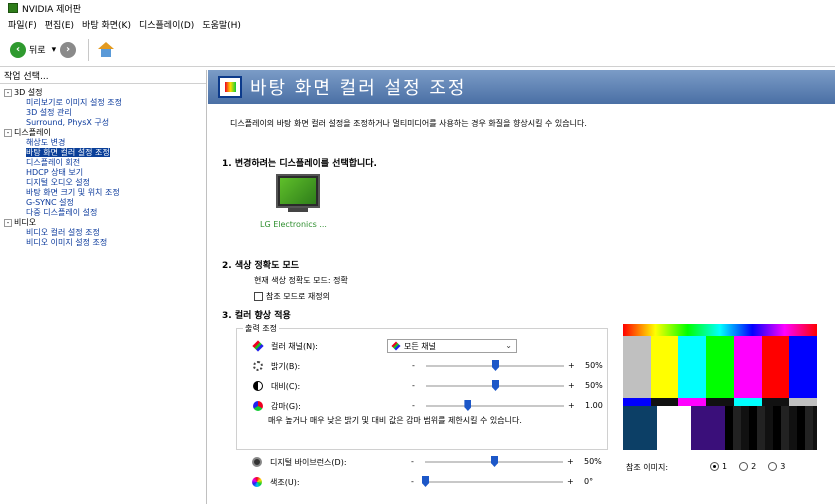  Describe the element at coordinates (452, 346) in the screenshot. I see `channel-select: 모든 채널 ⌄` at that location.